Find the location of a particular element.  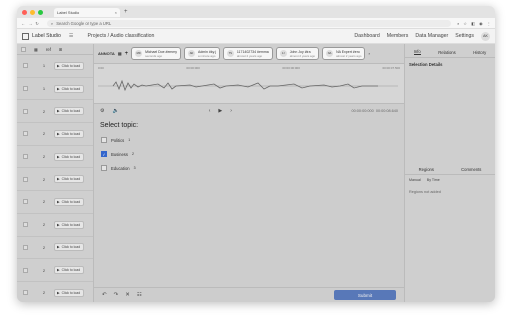

annotation-card: AD Admin #ky.j a minute ago is located at coordinates (202, 53).